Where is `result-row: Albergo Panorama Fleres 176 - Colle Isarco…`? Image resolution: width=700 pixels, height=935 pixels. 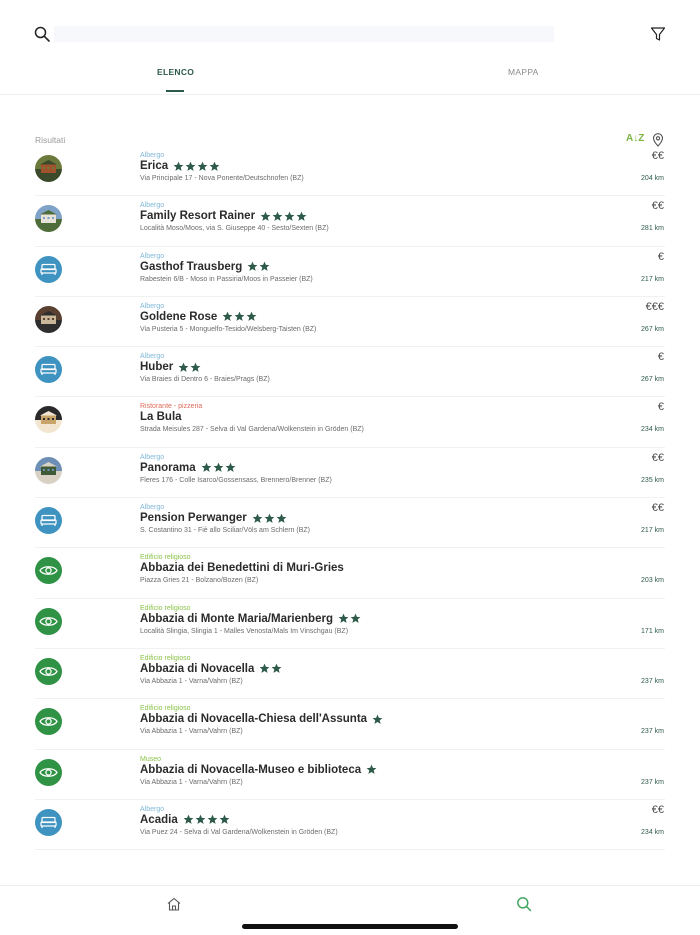
result-row: Albergo Panorama Fleres 176 - Colle Isarco… is located at coordinates (350, 473).